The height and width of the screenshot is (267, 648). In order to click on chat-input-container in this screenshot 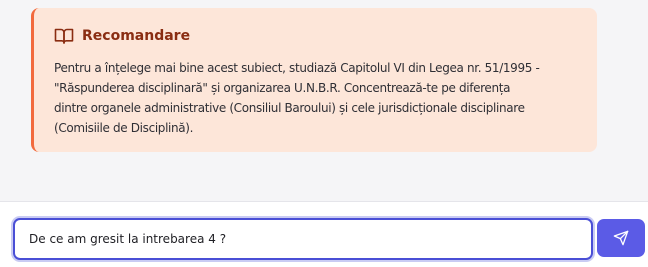, I will do `click(303, 239)`.